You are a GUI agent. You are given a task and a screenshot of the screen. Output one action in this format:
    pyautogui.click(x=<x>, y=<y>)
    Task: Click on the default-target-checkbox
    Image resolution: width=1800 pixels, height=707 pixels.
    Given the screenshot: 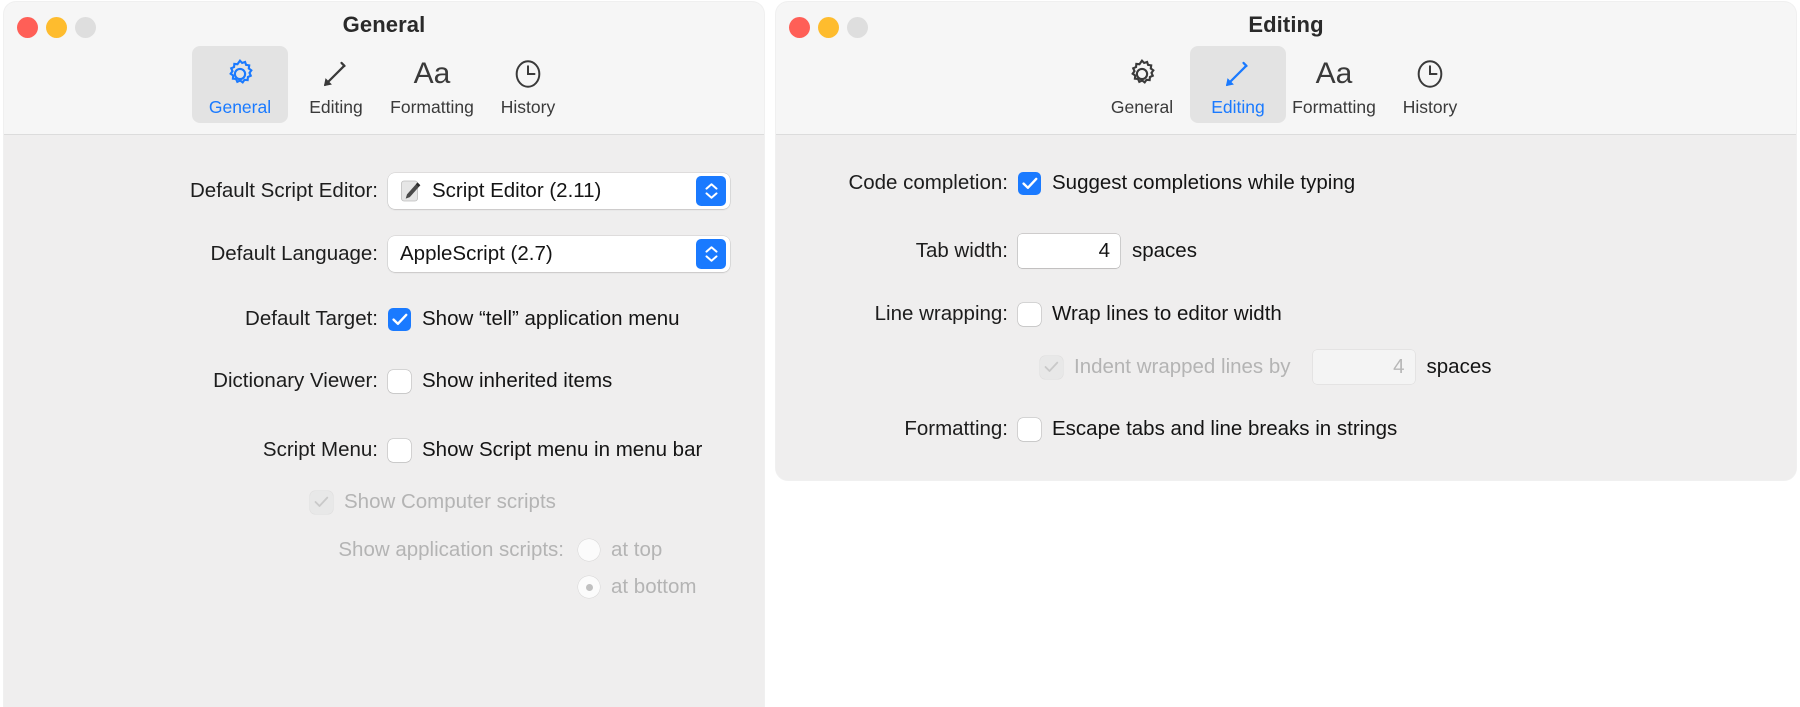 What is the action you would take?
    pyautogui.click(x=399, y=319)
    